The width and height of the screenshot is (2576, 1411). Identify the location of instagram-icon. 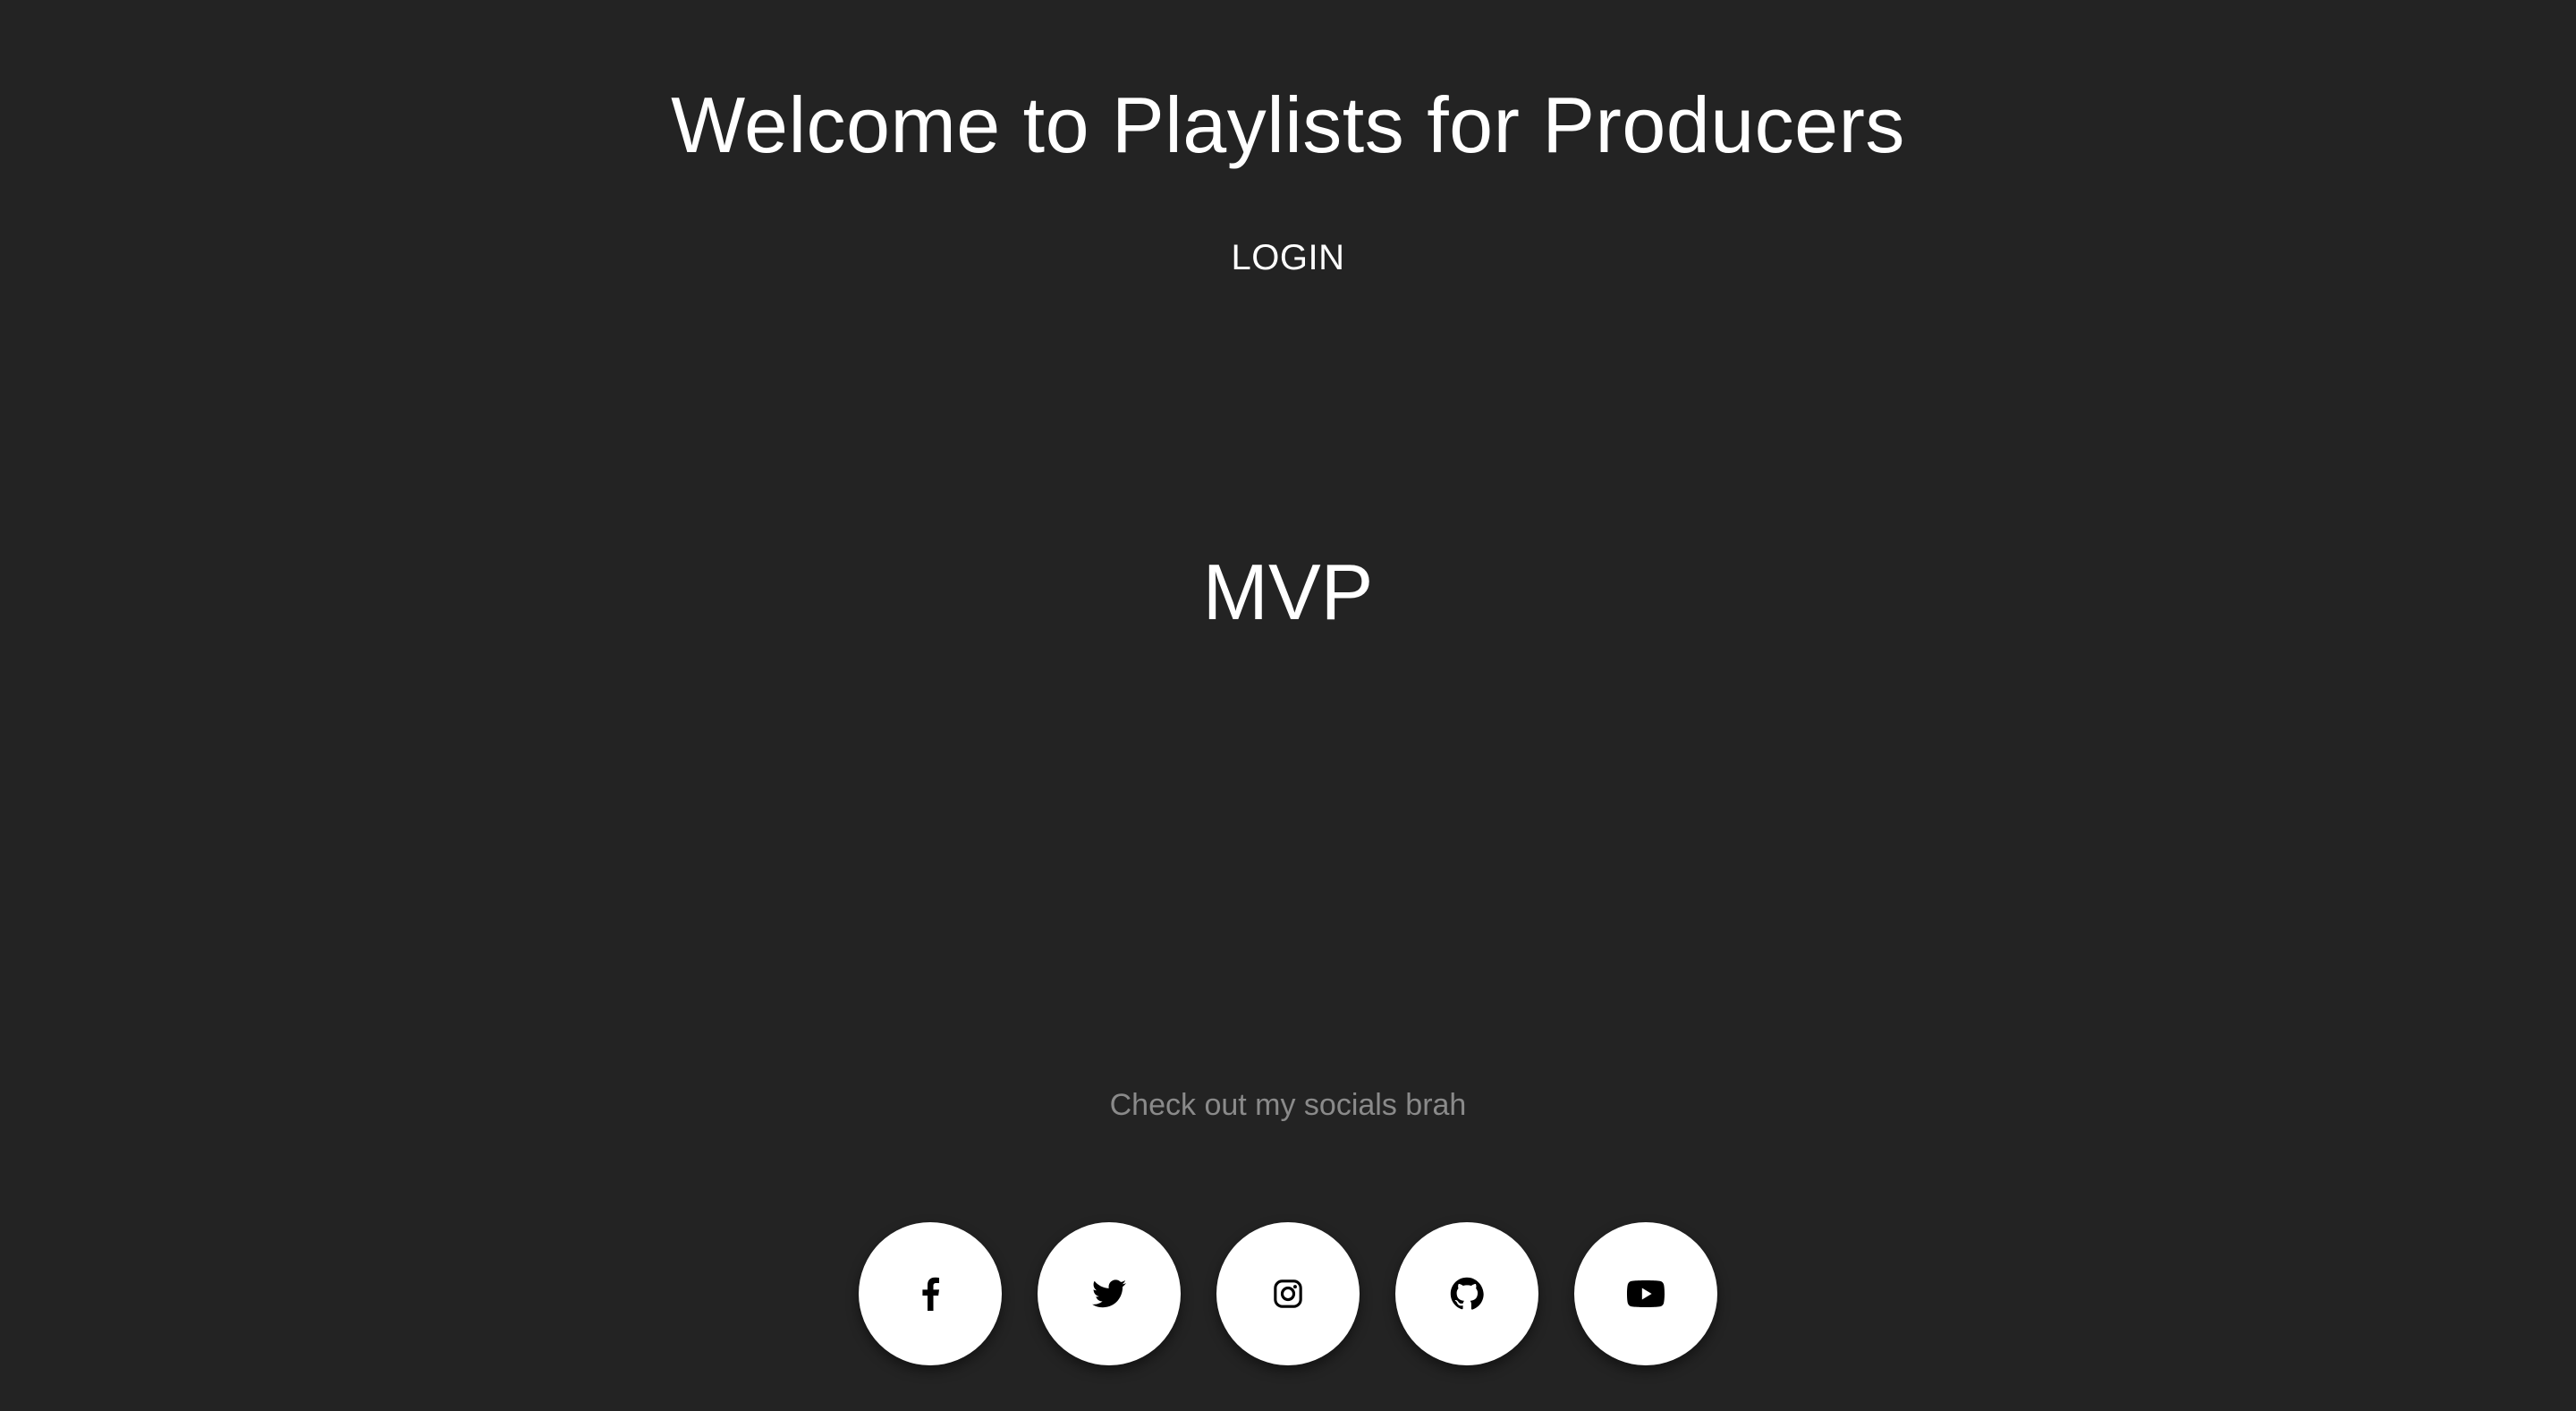
(1288, 1293).